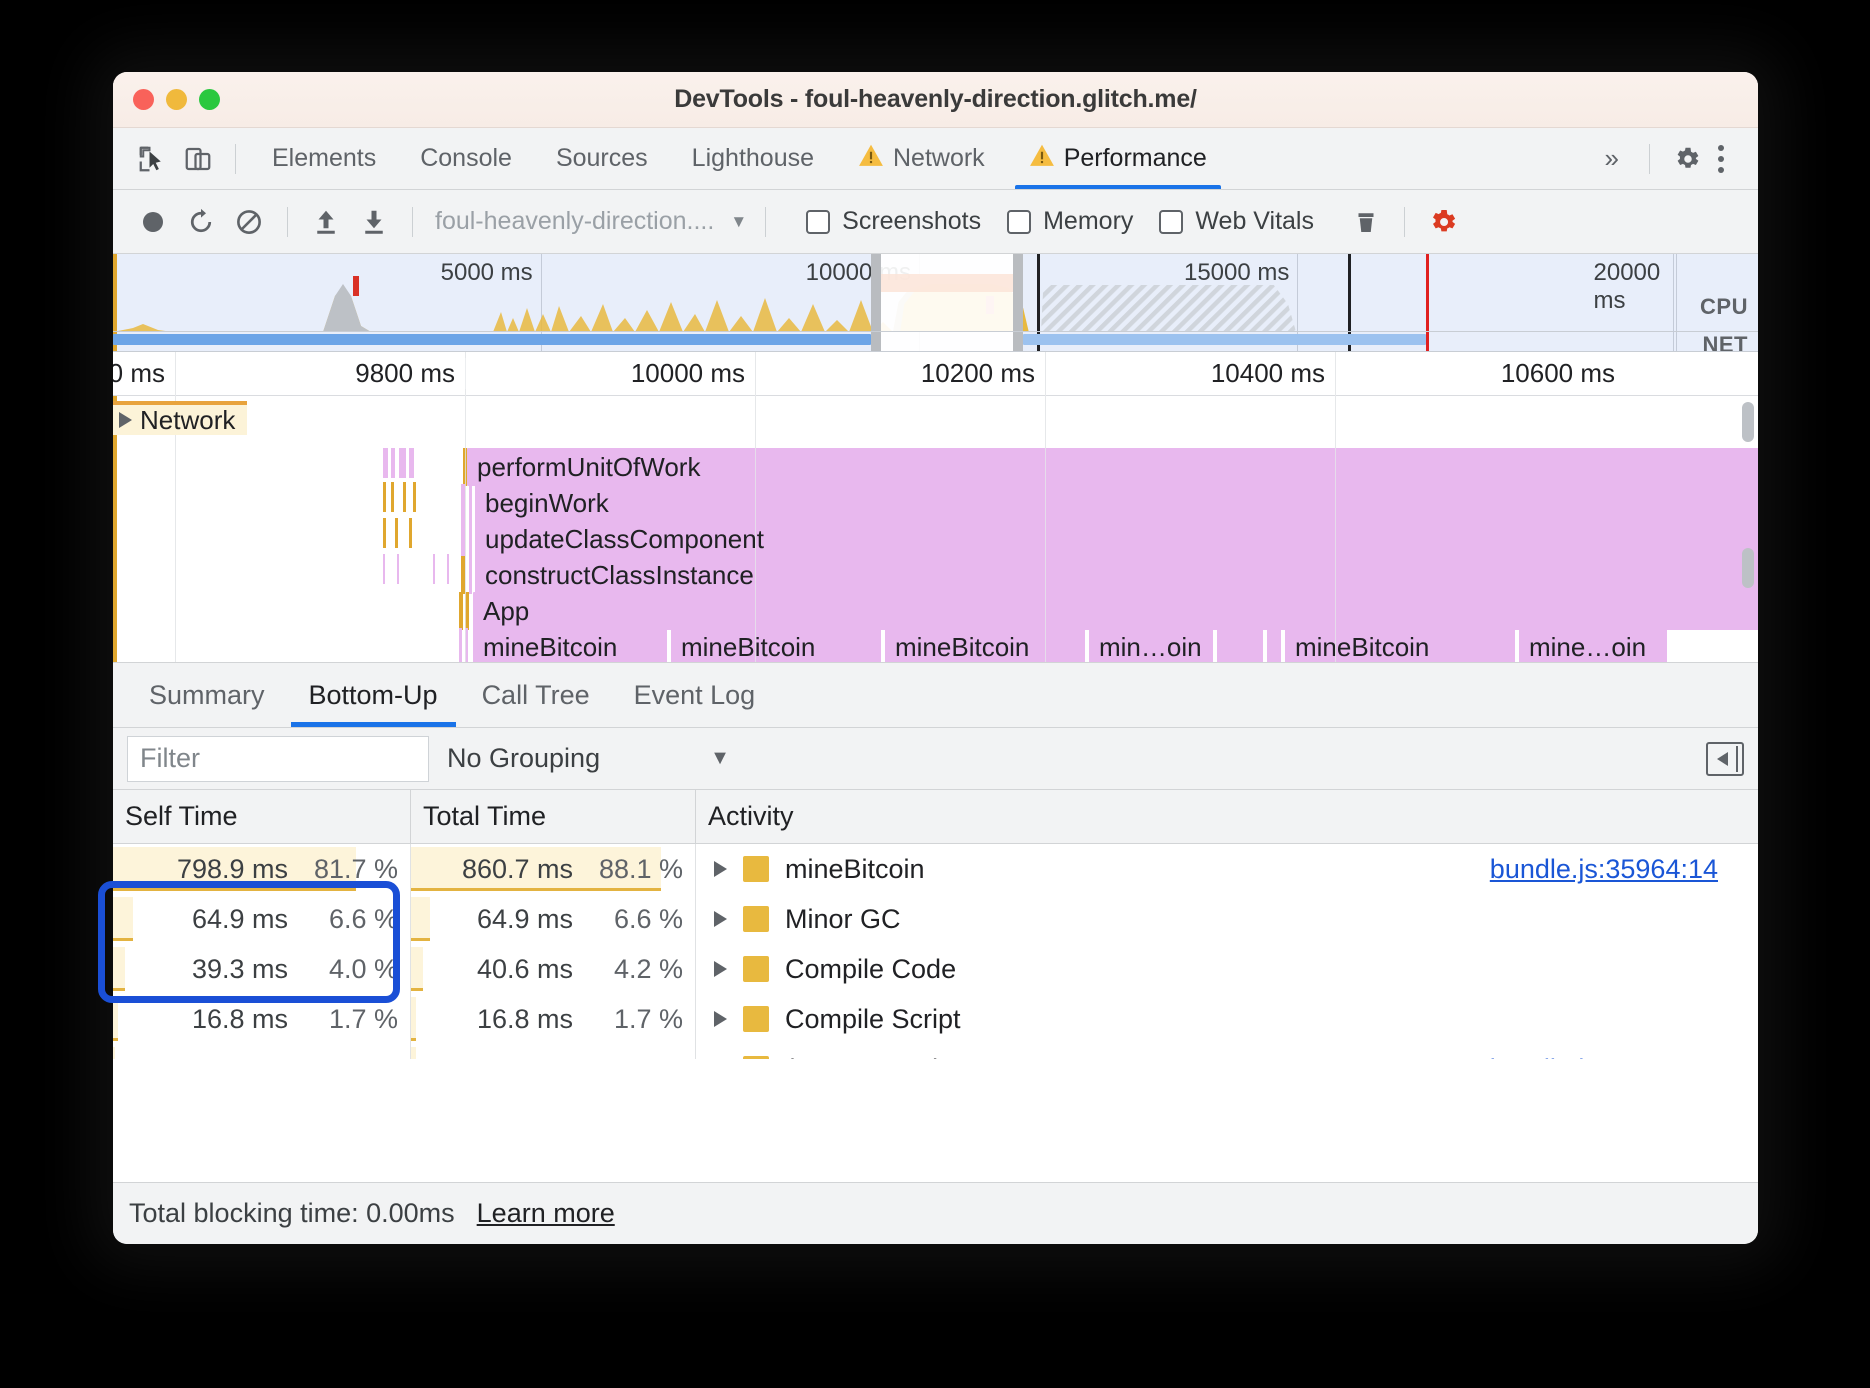 This screenshot has width=1870, height=1388. I want to click on show-sidebar-icon, so click(1725, 758).